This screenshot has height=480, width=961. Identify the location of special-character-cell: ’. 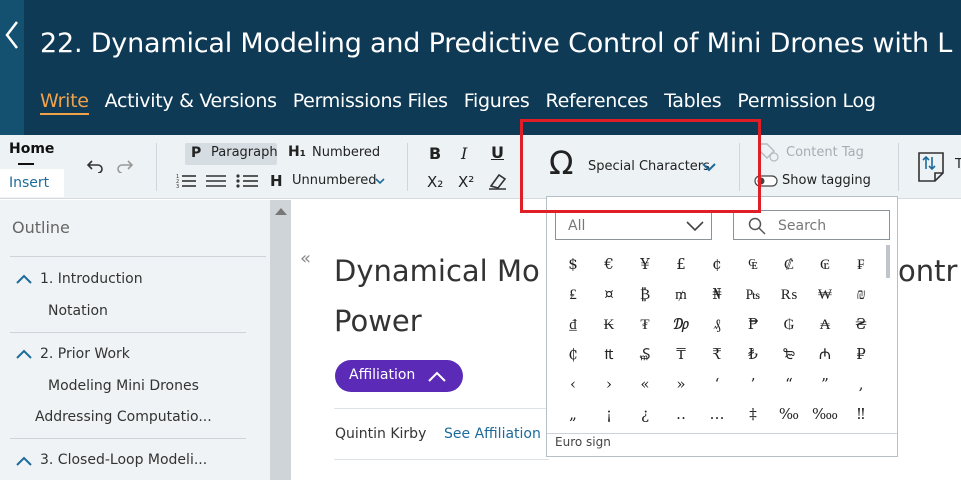
(753, 384).